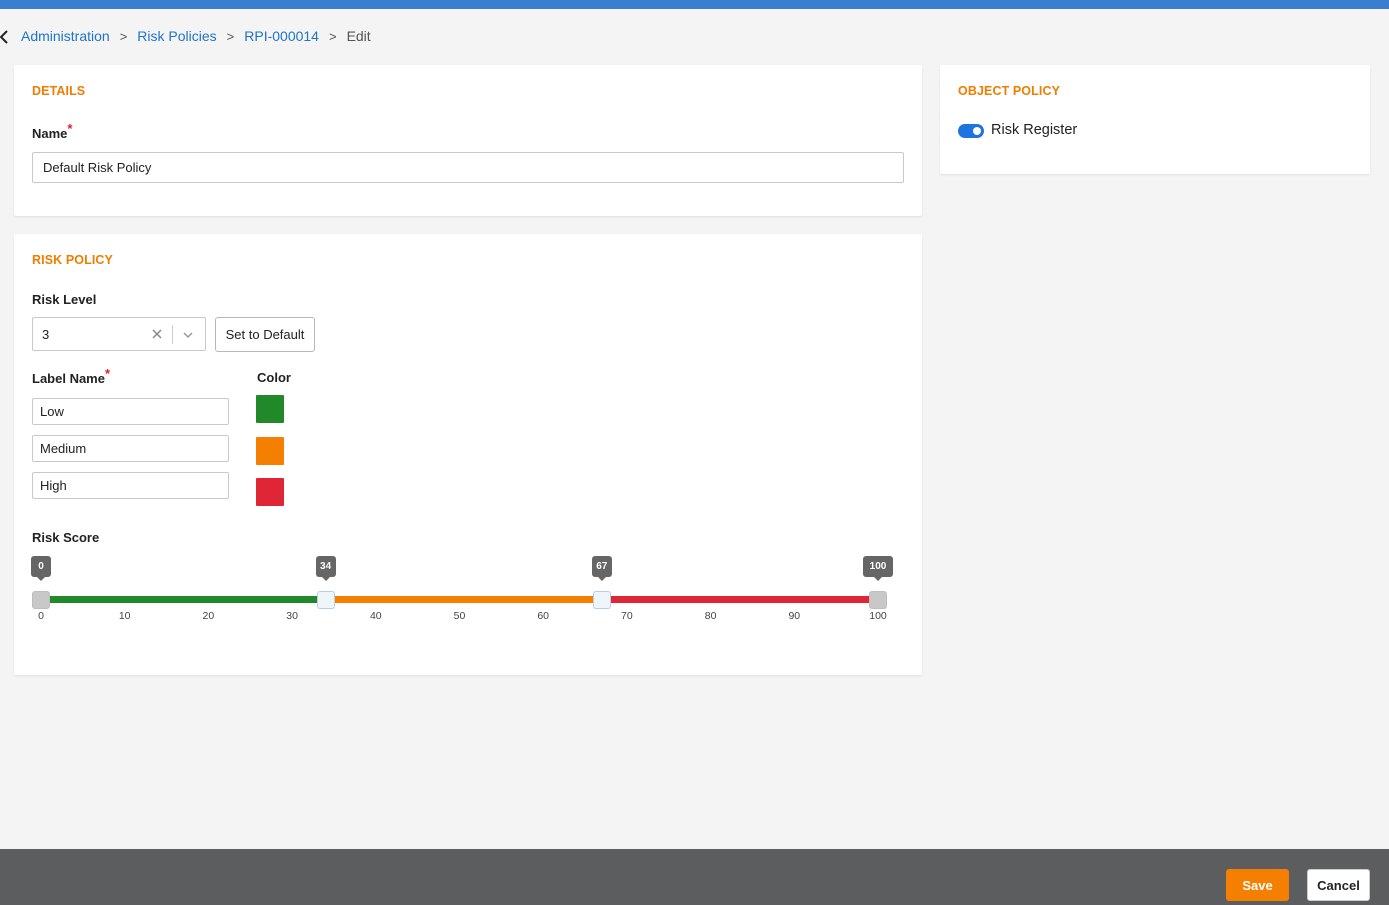 This screenshot has width=1389, height=905. I want to click on breadcrumb-policy-id: RPI-000014, so click(281, 36).